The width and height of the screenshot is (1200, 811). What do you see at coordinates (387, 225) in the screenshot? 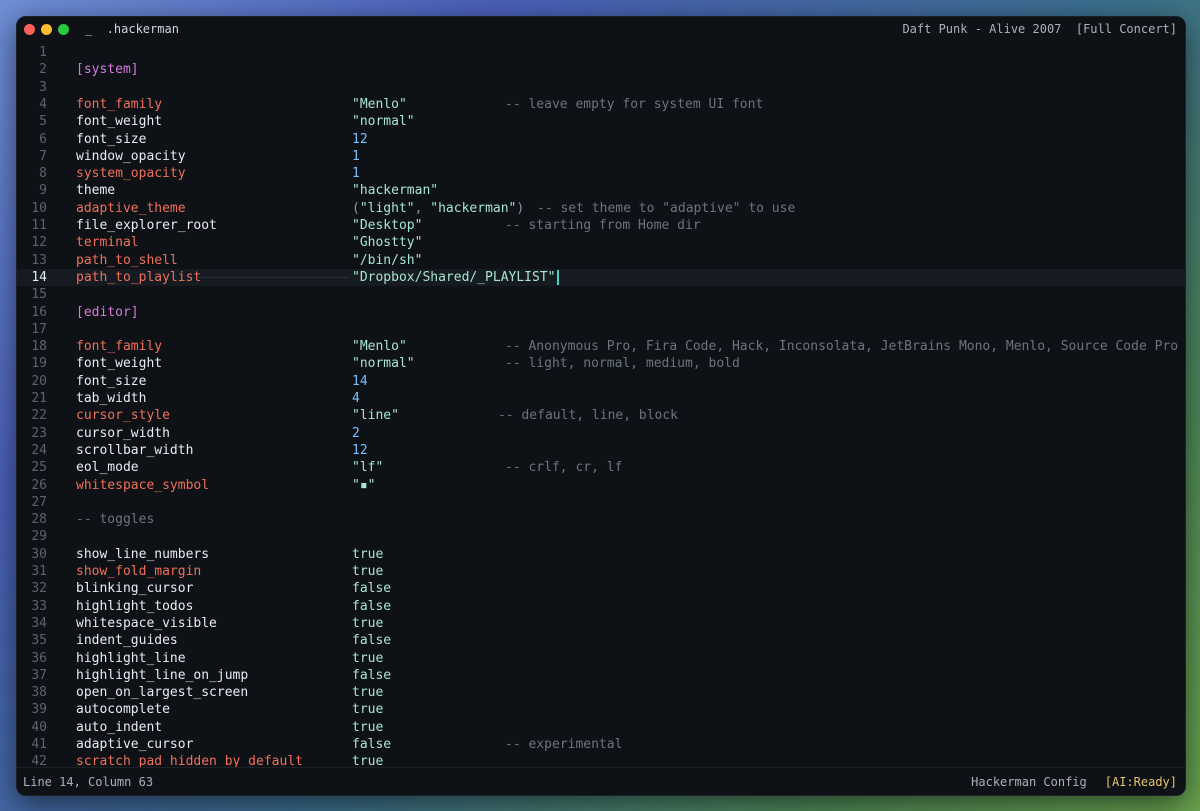
I see `config-value: "Desktop"` at bounding box center [387, 225].